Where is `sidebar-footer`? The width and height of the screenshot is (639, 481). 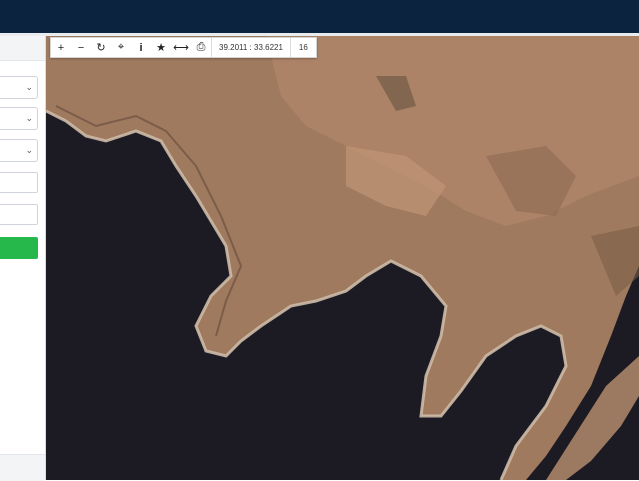 sidebar-footer is located at coordinates (22, 467).